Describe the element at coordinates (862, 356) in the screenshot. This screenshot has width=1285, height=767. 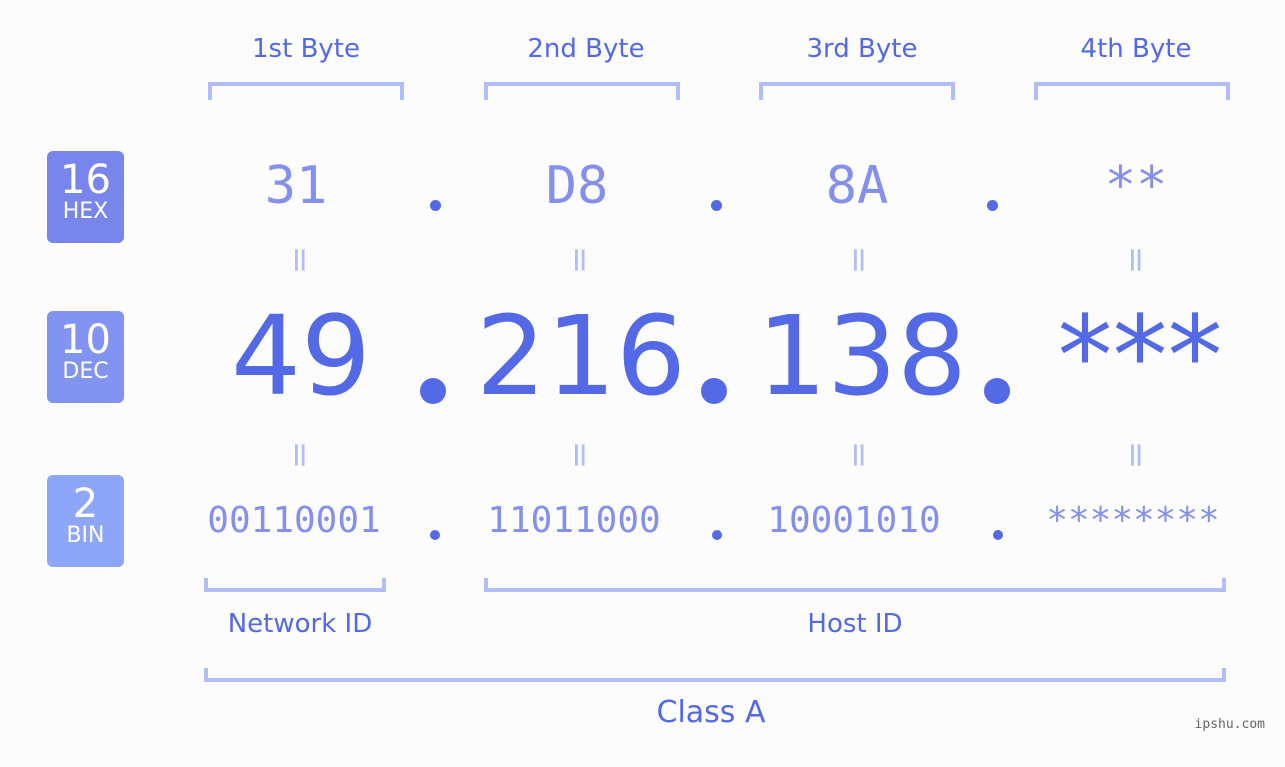
I see `dec-byte-3: 138` at that location.